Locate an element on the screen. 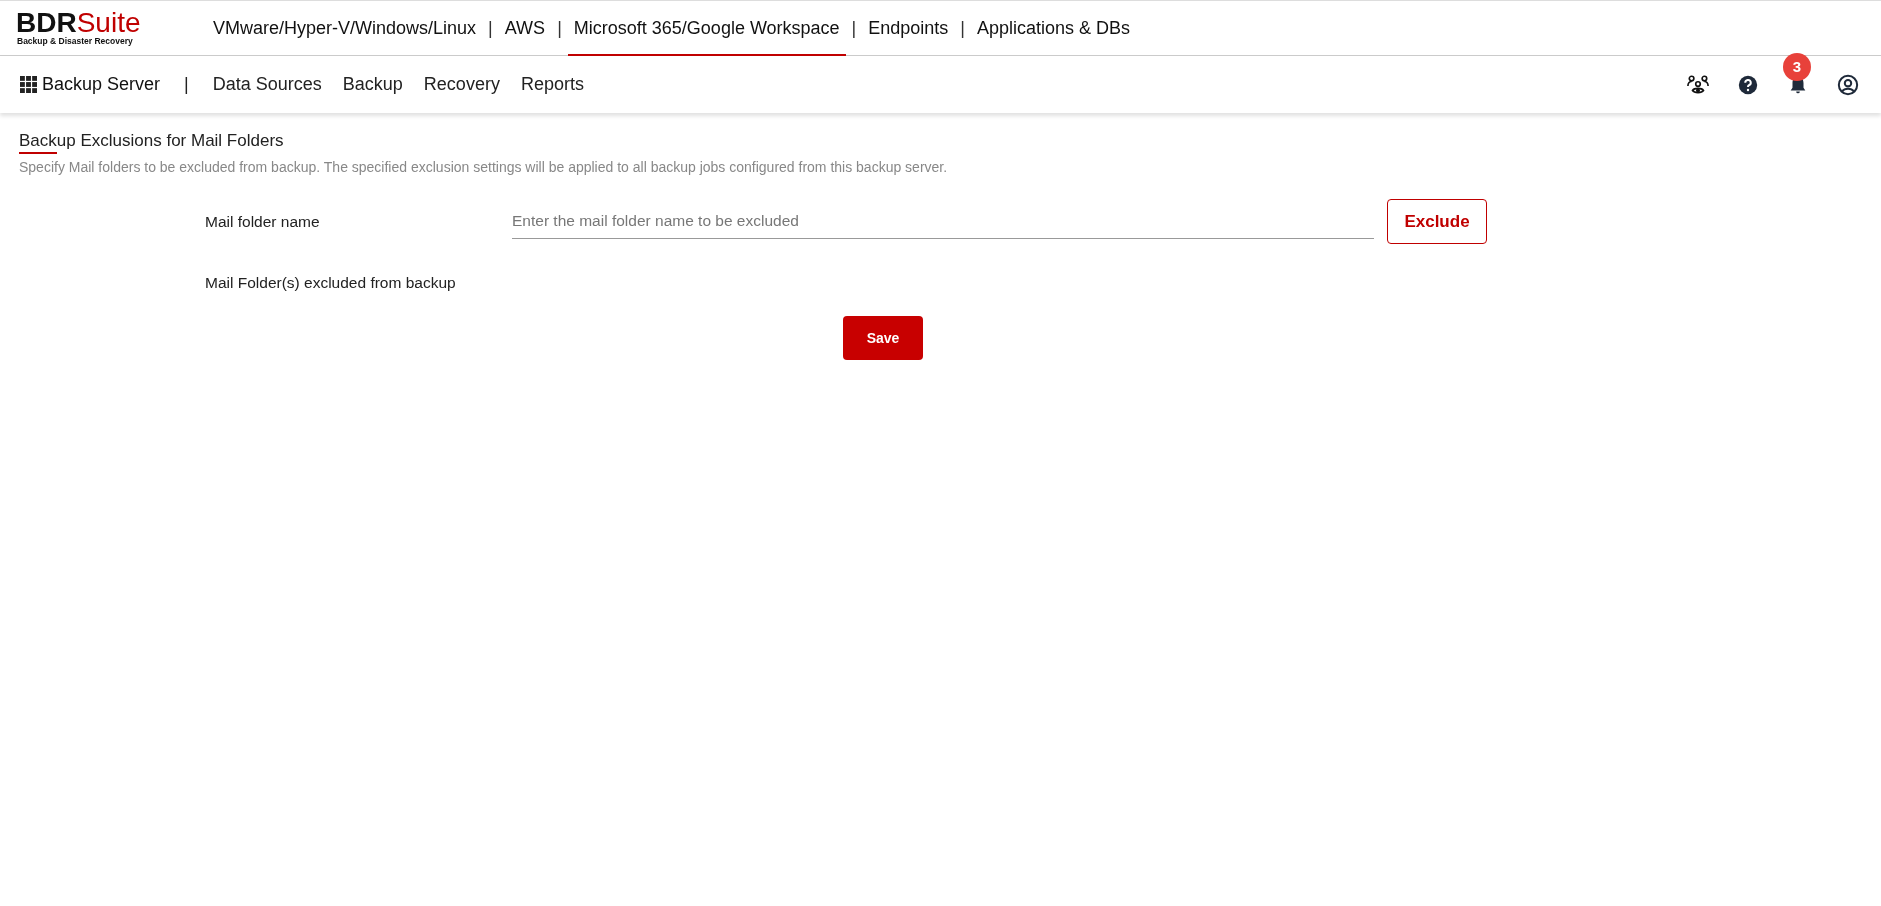 This screenshot has width=1881, height=906. product-tab: Endpoints is located at coordinates (908, 29).